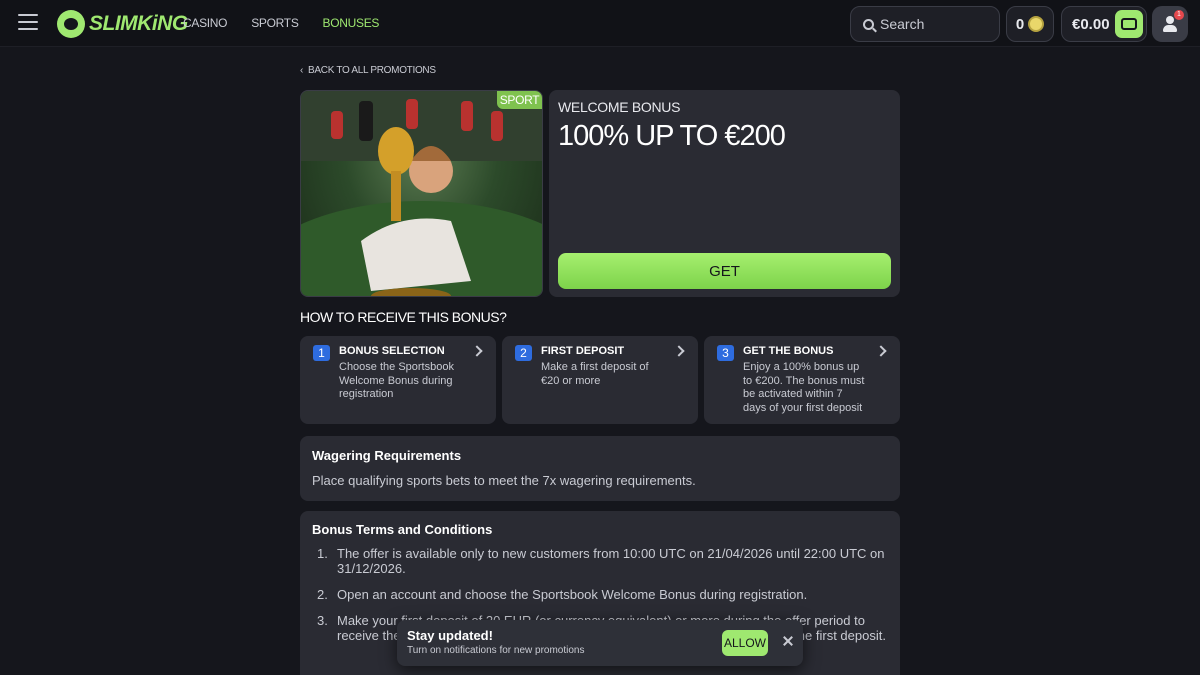 The height and width of the screenshot is (675, 1200). I want to click on nav-sports: SPORTS, so click(275, 23).